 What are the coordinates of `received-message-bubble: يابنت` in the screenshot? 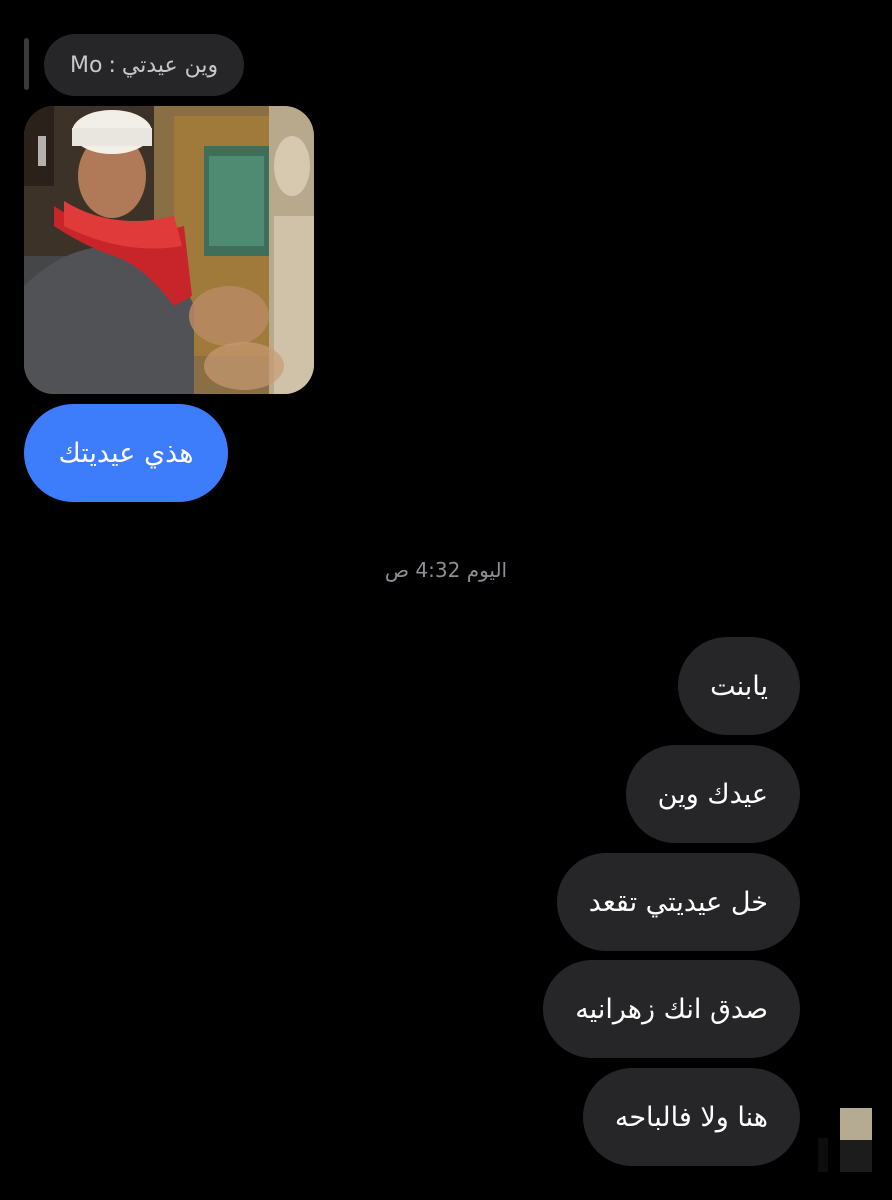 It's located at (739, 686).